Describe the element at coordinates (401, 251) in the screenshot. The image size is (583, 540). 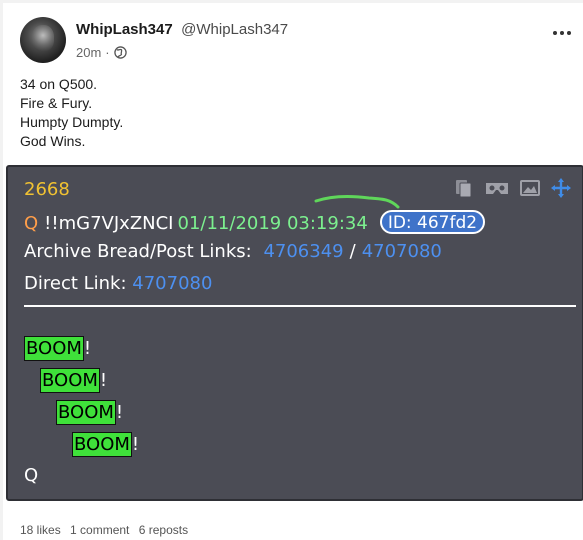
I see `archive-link-post: 4707080` at that location.